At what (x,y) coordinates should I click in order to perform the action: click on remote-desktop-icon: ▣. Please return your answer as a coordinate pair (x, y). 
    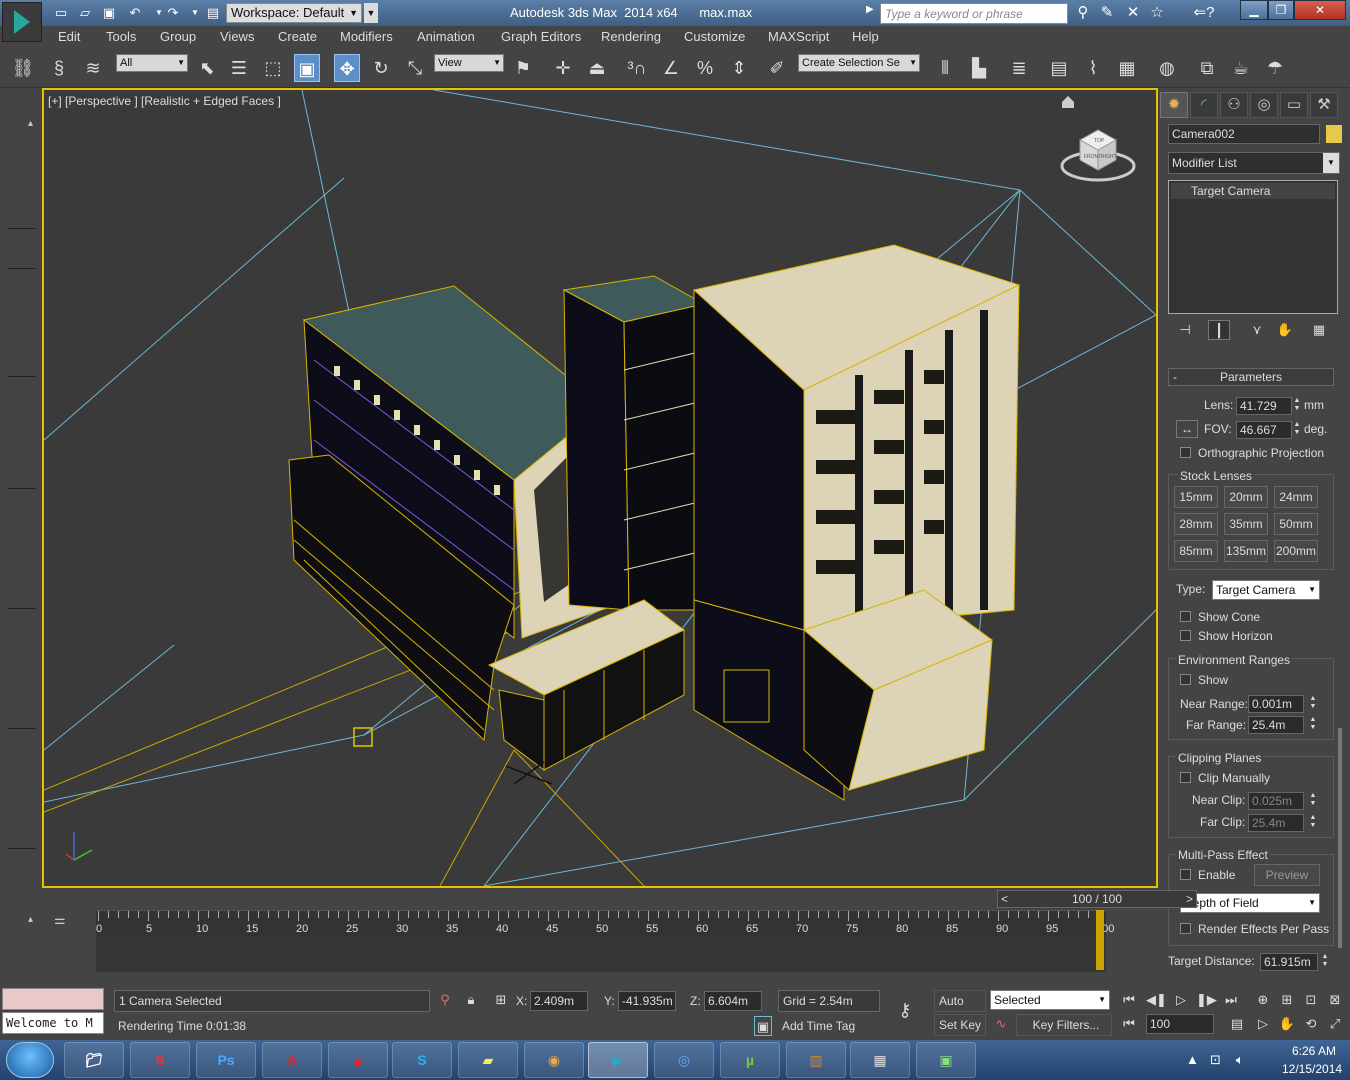
    Looking at the image, I should click on (946, 1060).